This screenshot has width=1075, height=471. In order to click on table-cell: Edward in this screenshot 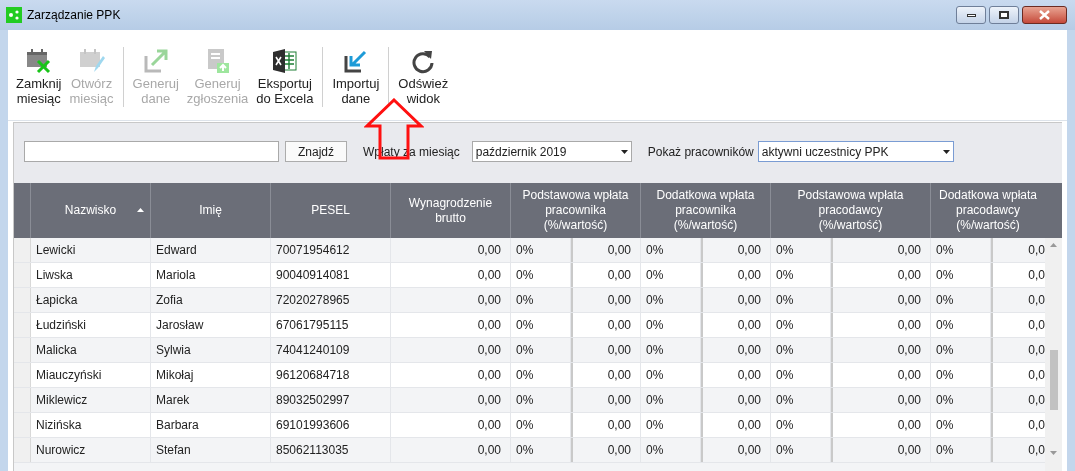, I will do `click(211, 250)`.